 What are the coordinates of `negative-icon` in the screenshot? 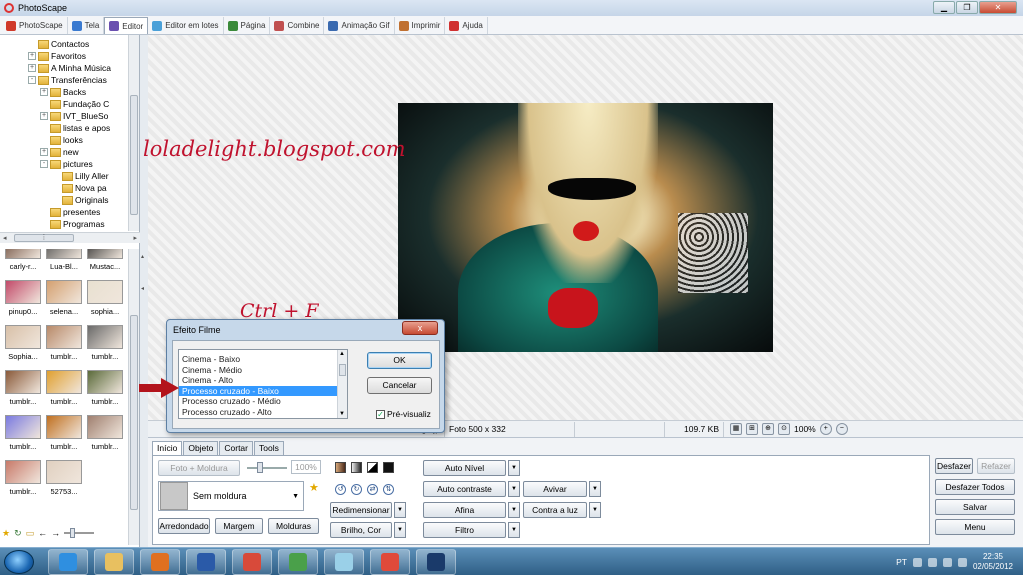 It's located at (388, 467).